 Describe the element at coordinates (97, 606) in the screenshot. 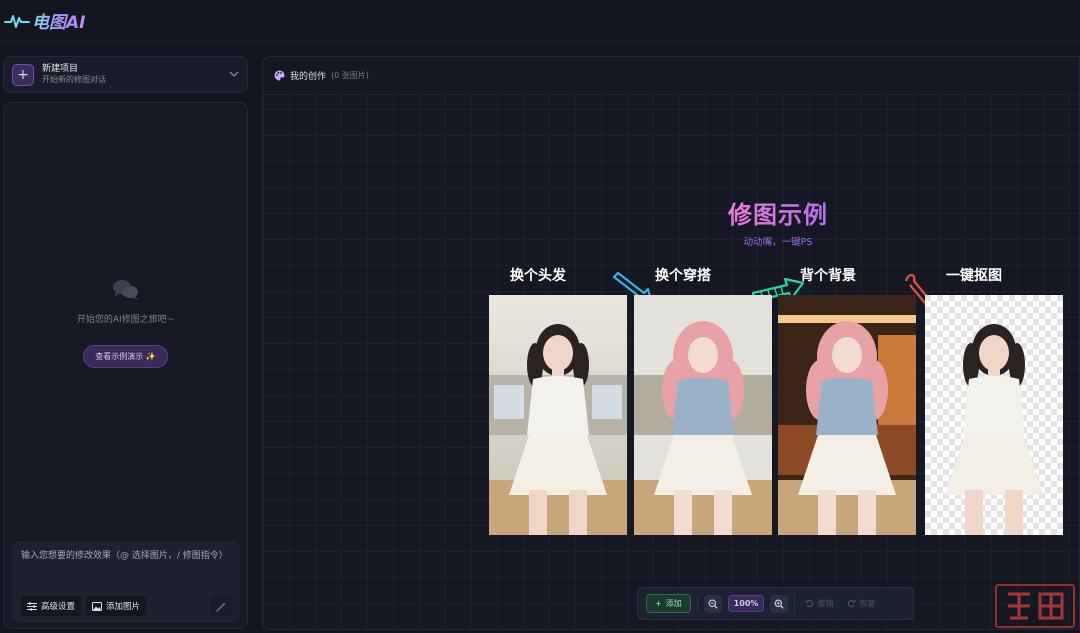

I see `image-icon` at that location.